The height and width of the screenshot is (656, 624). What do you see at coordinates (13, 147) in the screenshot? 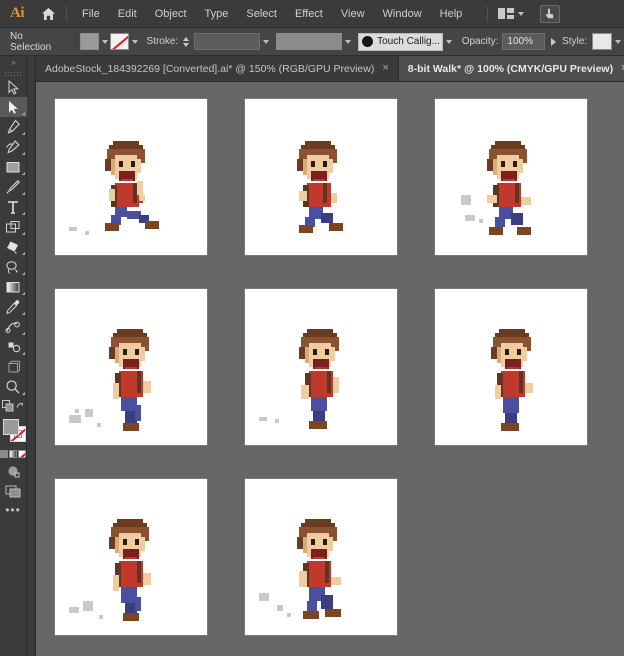
I see `curvature-tool` at bounding box center [13, 147].